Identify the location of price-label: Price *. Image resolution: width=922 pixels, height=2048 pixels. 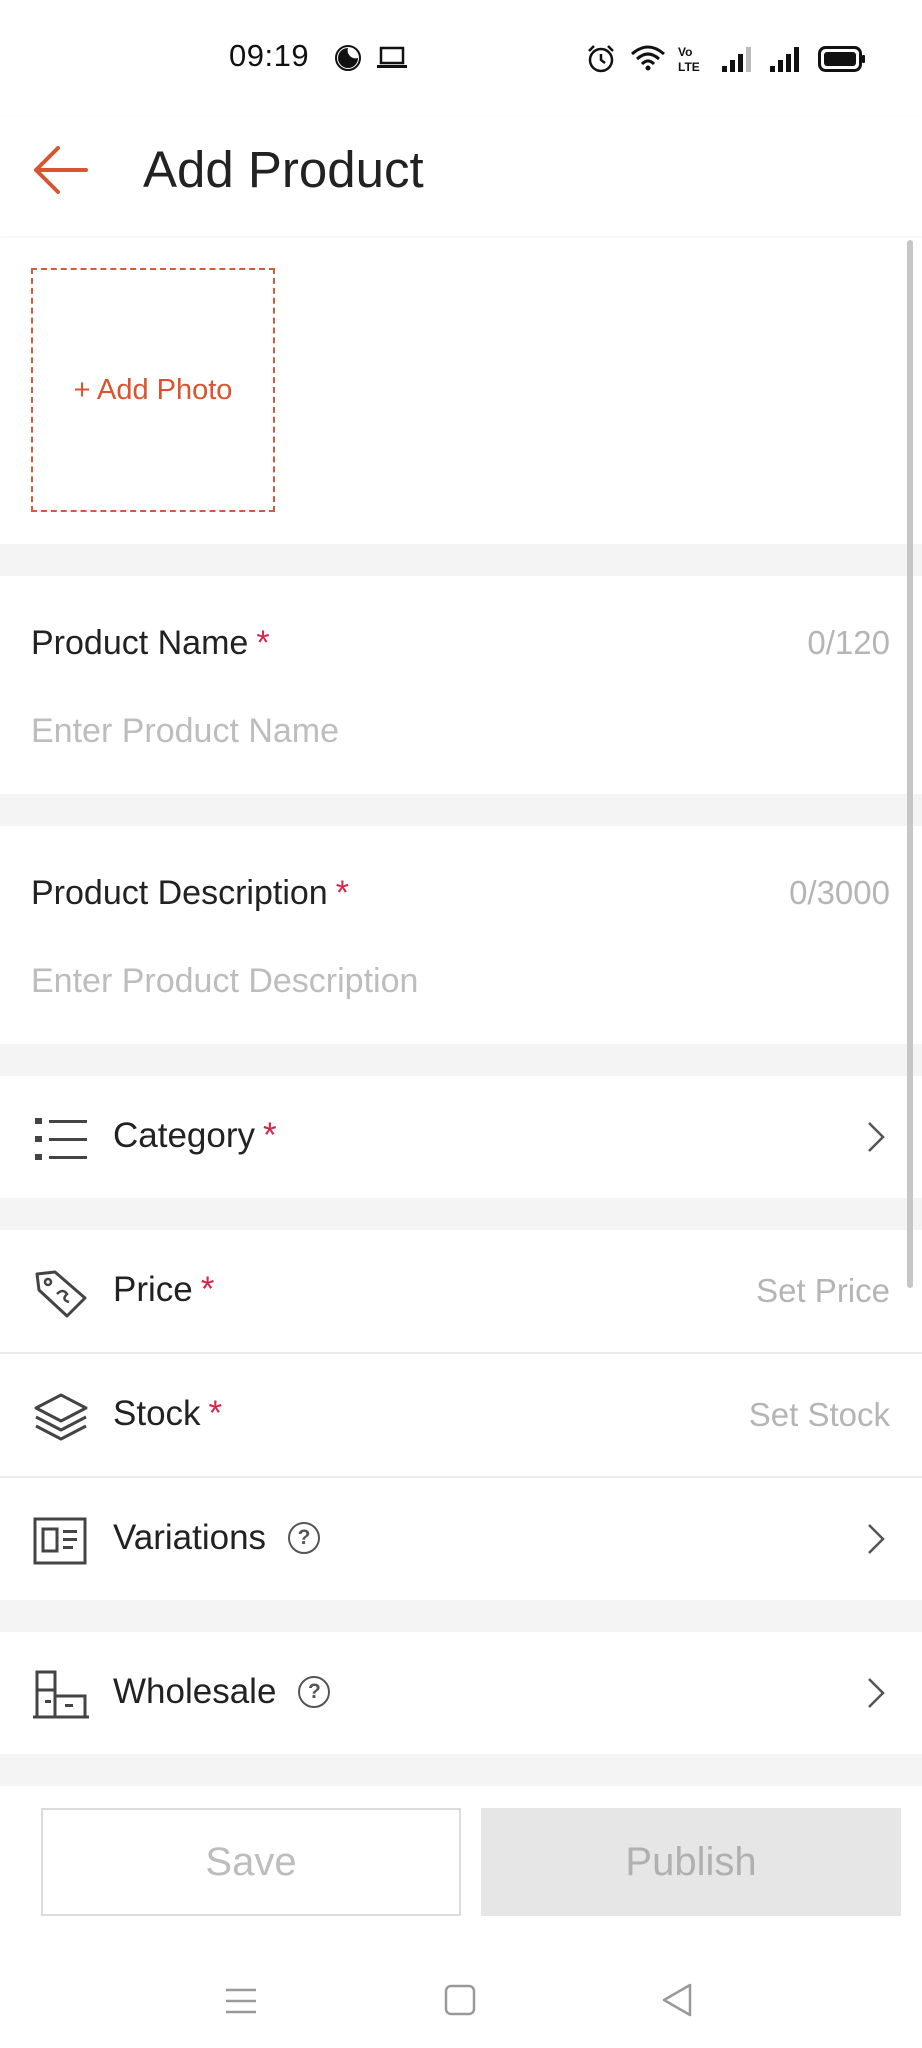
(163, 1290).